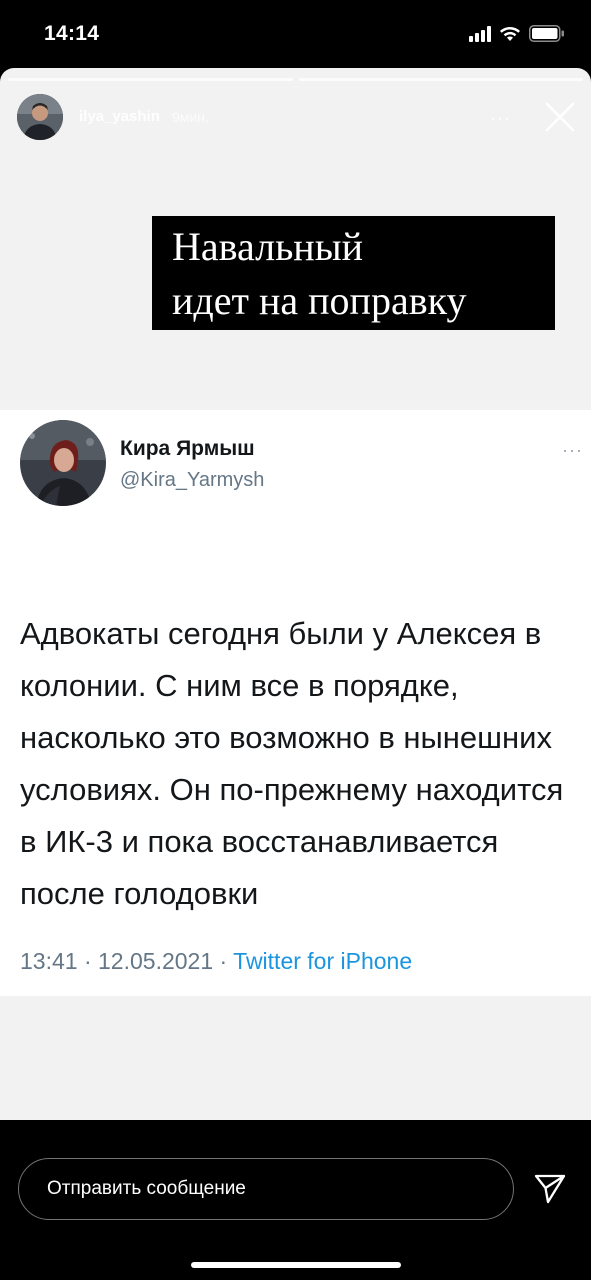  I want to click on tweet-author-handle: @Kira_Yarmysh, so click(192, 480).